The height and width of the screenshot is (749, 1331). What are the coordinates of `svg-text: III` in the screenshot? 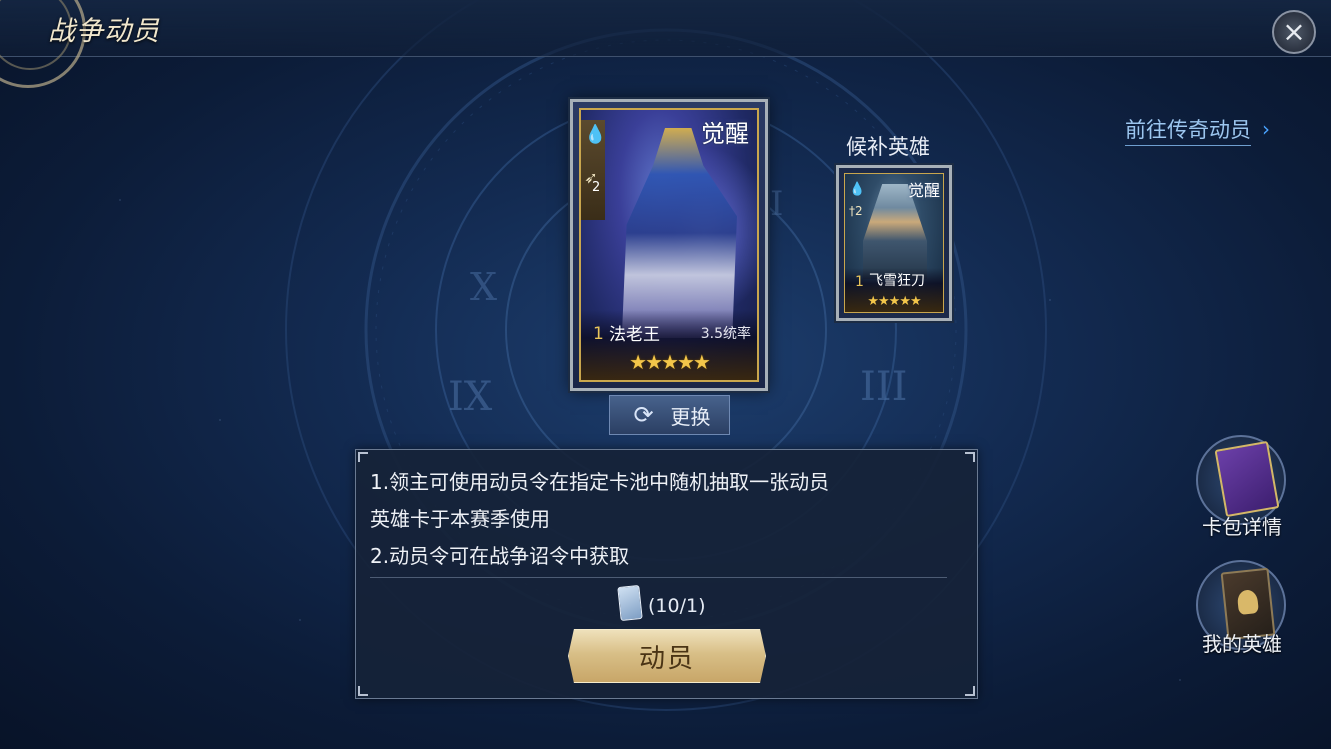 It's located at (883, 387).